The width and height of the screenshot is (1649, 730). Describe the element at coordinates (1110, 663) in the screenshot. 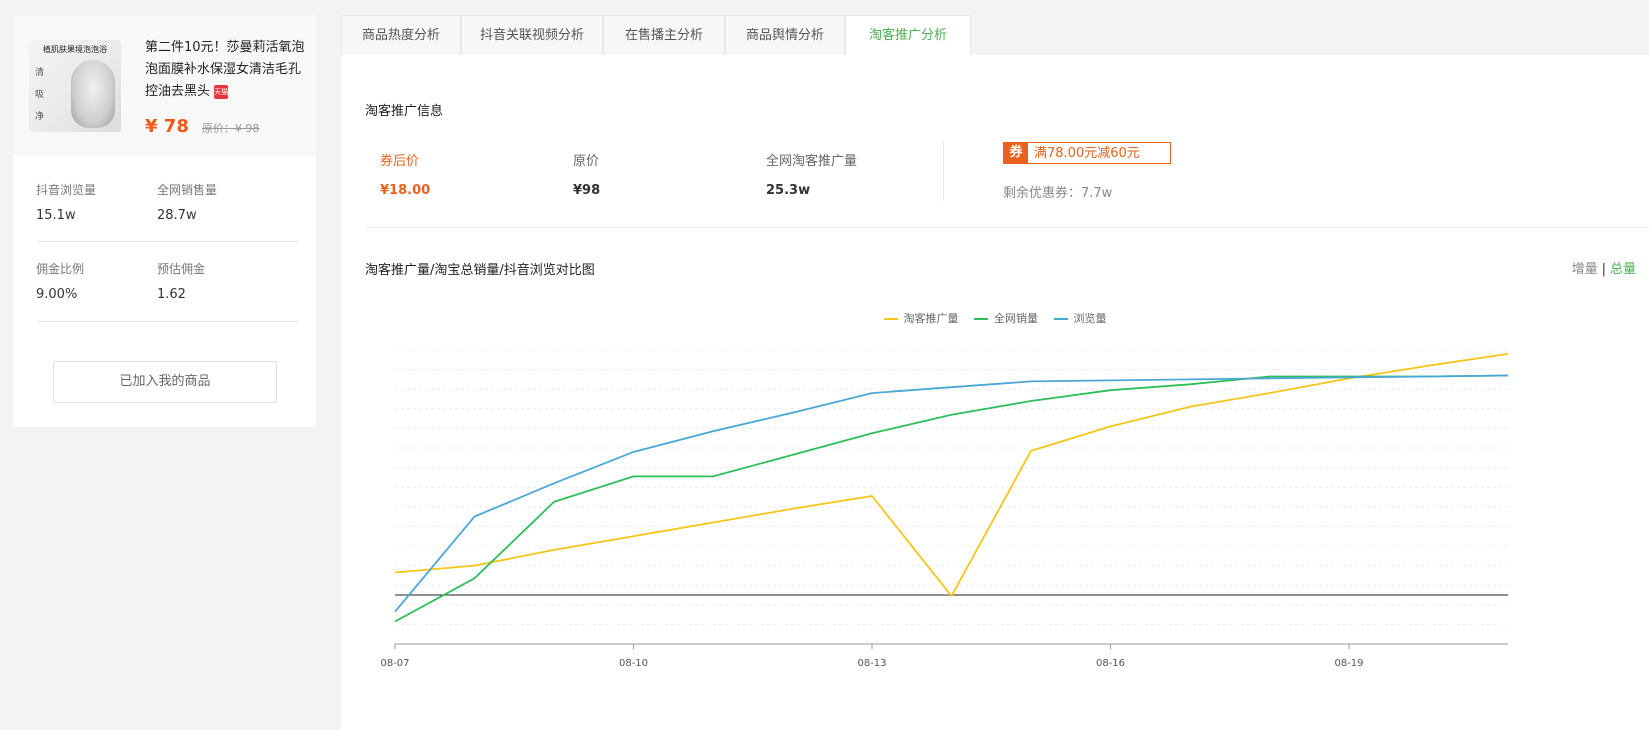

I see `x-tick-label: 08-16` at that location.